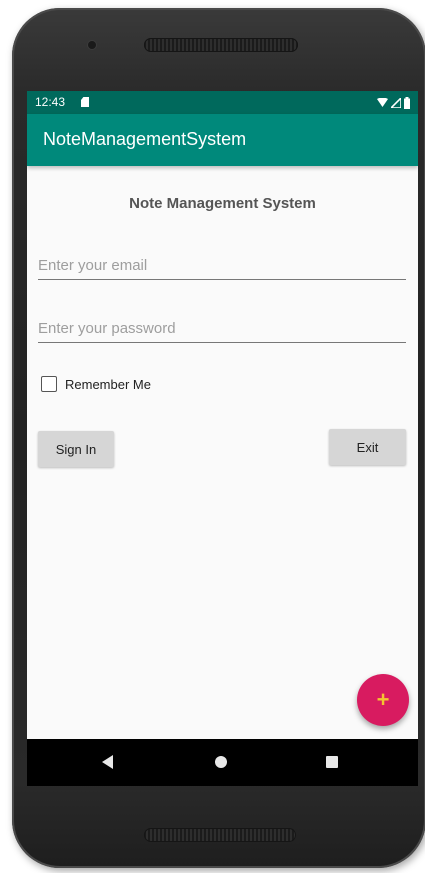 Image resolution: width=425 pixels, height=873 pixels. I want to click on page-heading: Note Management System, so click(222, 203).